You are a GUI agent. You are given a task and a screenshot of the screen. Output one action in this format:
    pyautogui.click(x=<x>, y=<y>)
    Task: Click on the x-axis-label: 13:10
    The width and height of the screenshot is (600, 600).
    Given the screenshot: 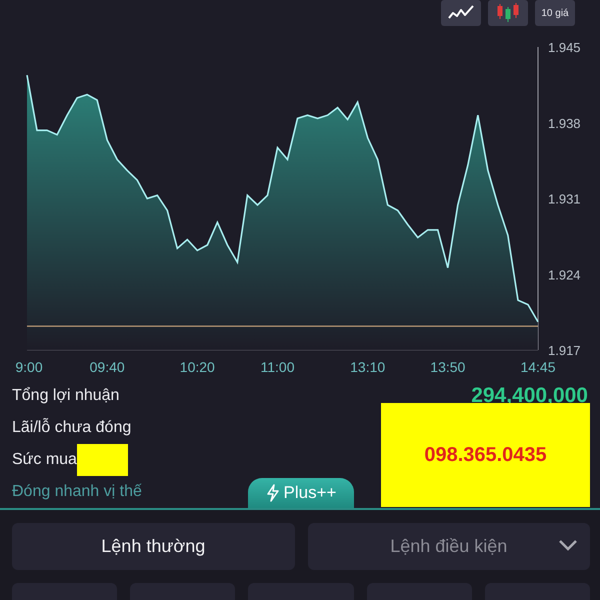 What is the action you would take?
    pyautogui.click(x=368, y=367)
    